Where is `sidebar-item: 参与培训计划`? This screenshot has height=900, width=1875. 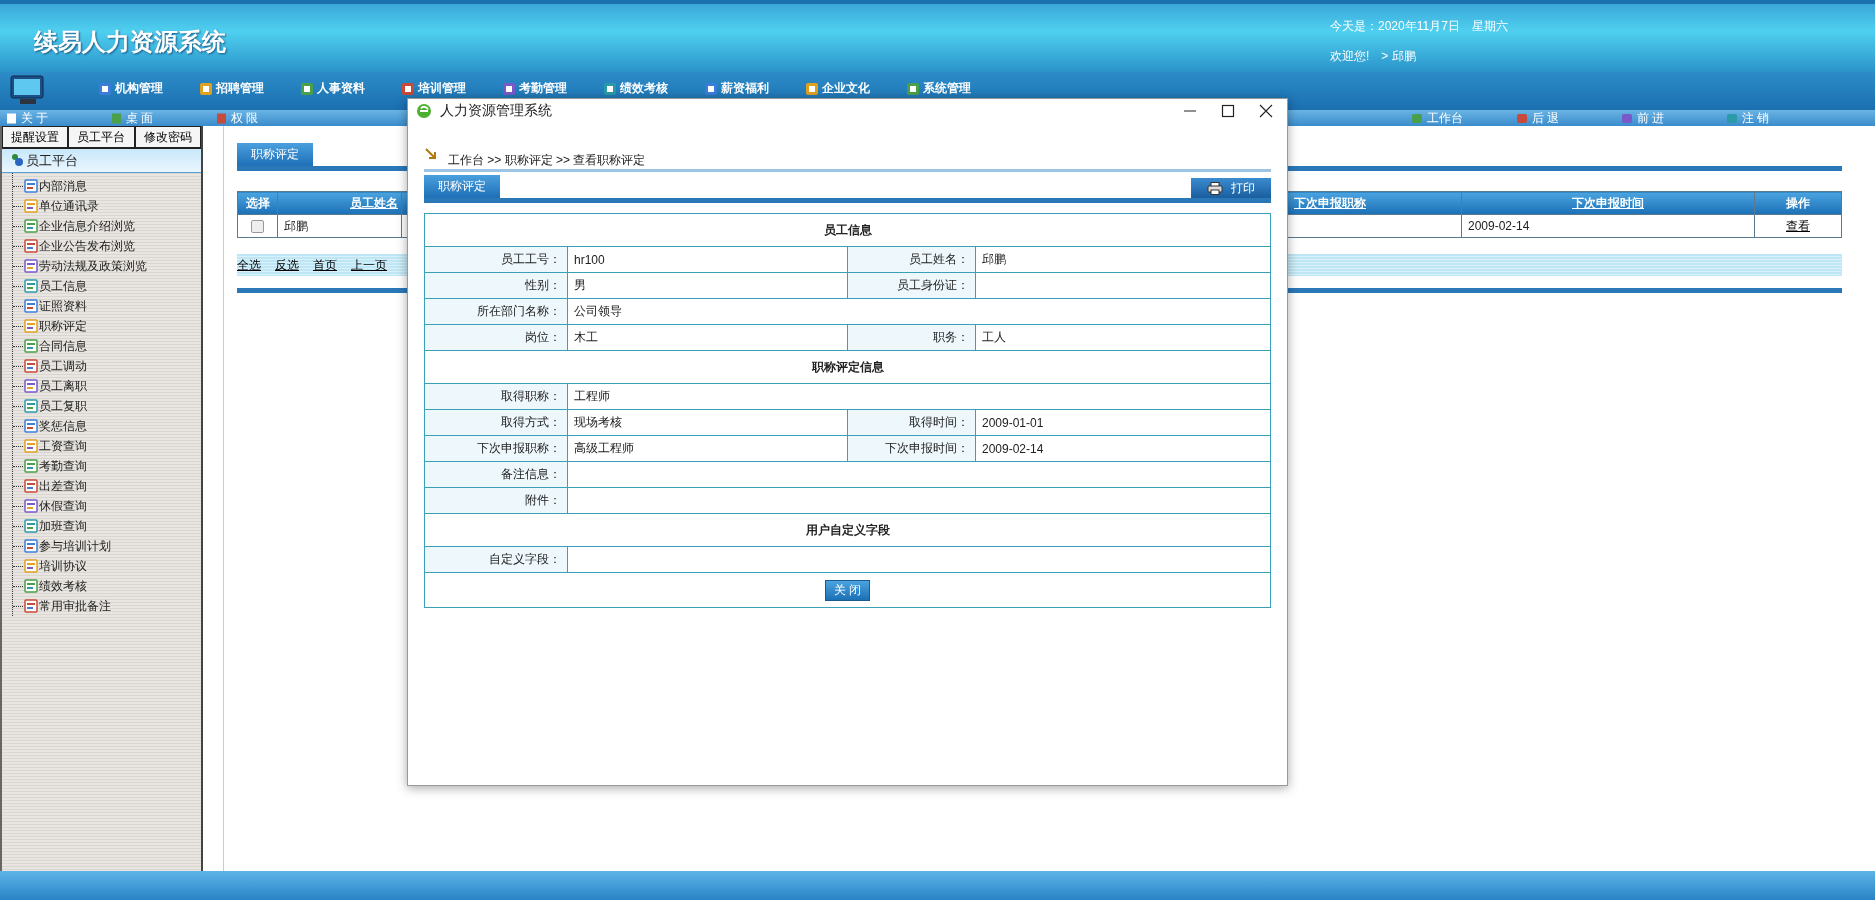 sidebar-item: 参与培训计划 is located at coordinates (107, 546).